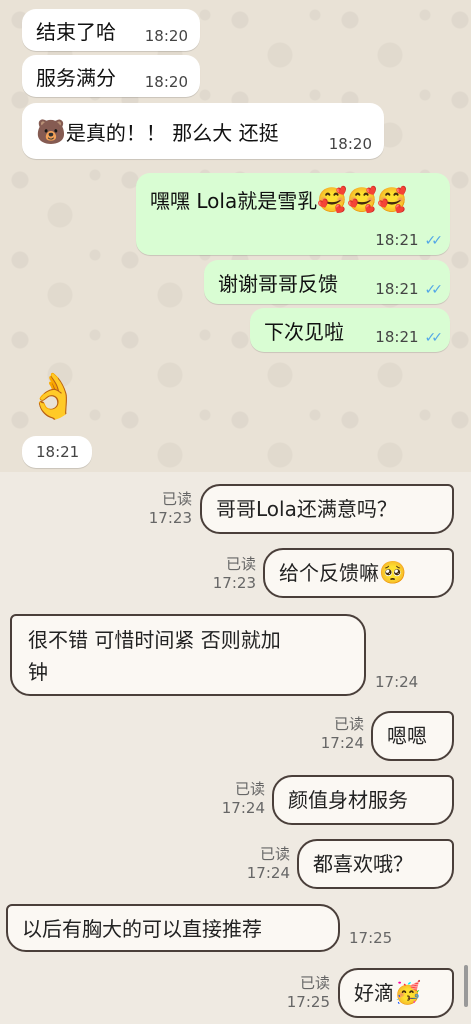  What do you see at coordinates (188, 655) in the screenshot?
I see `message-bubble-incoming: 很不错 可惜时间紧 否则就加 钟` at bounding box center [188, 655].